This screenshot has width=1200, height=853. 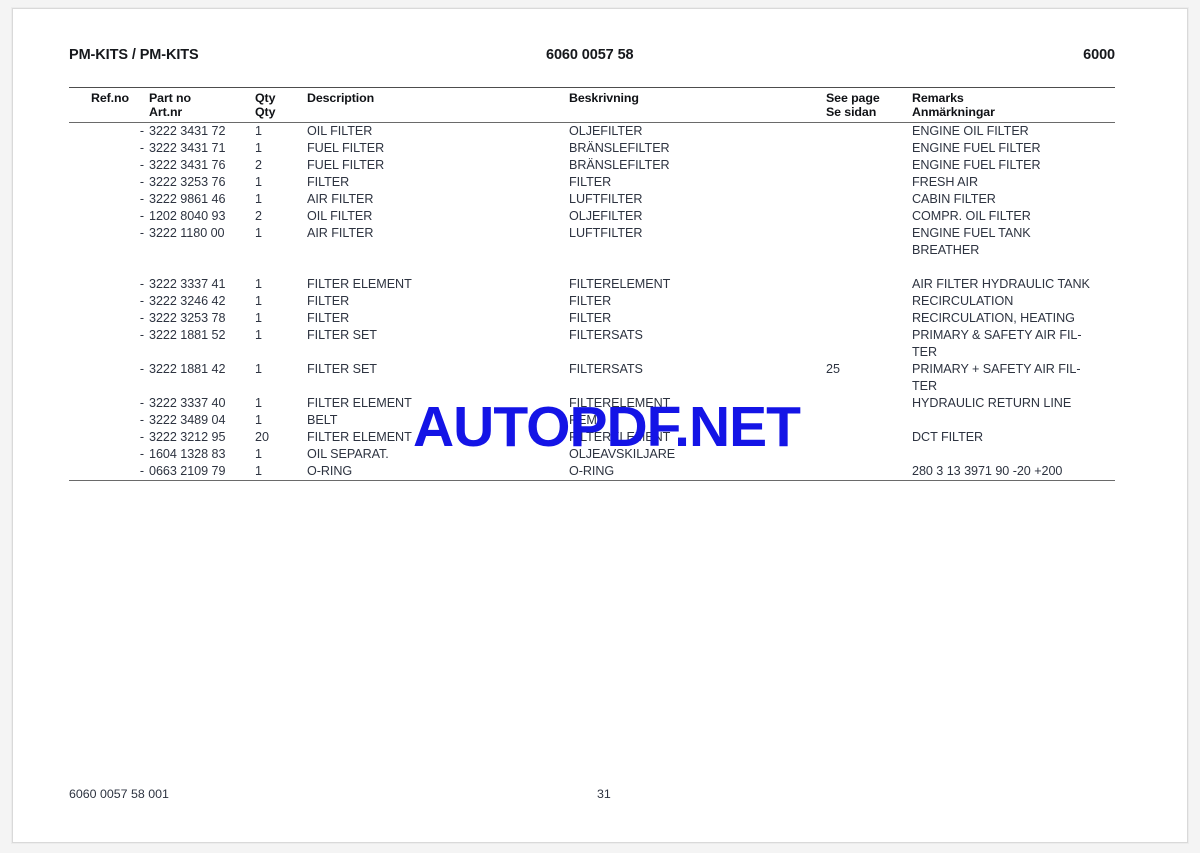 I want to click on cell-remarks: ENGINE FUEL FILTER, so click(x=976, y=165).